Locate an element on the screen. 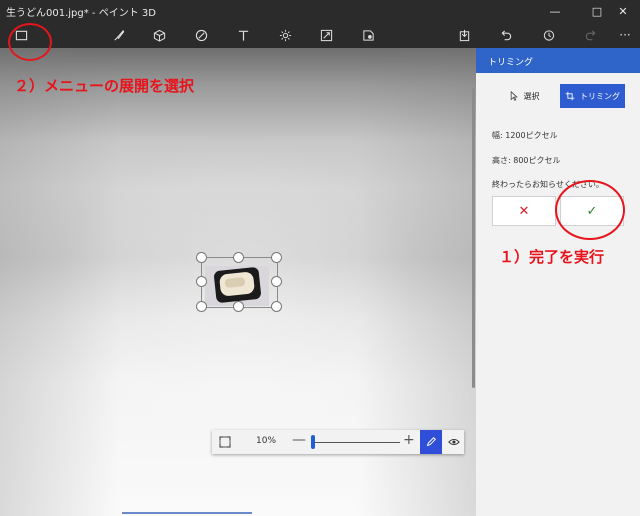  redo-icon is located at coordinates (590, 34).